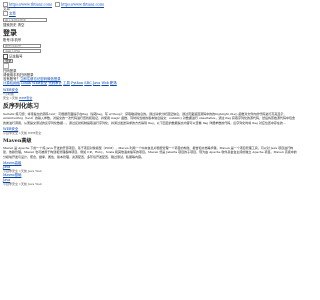  What do you see at coordinates (22, 45) in the screenshot?
I see `account-input` at bounding box center [22, 45].